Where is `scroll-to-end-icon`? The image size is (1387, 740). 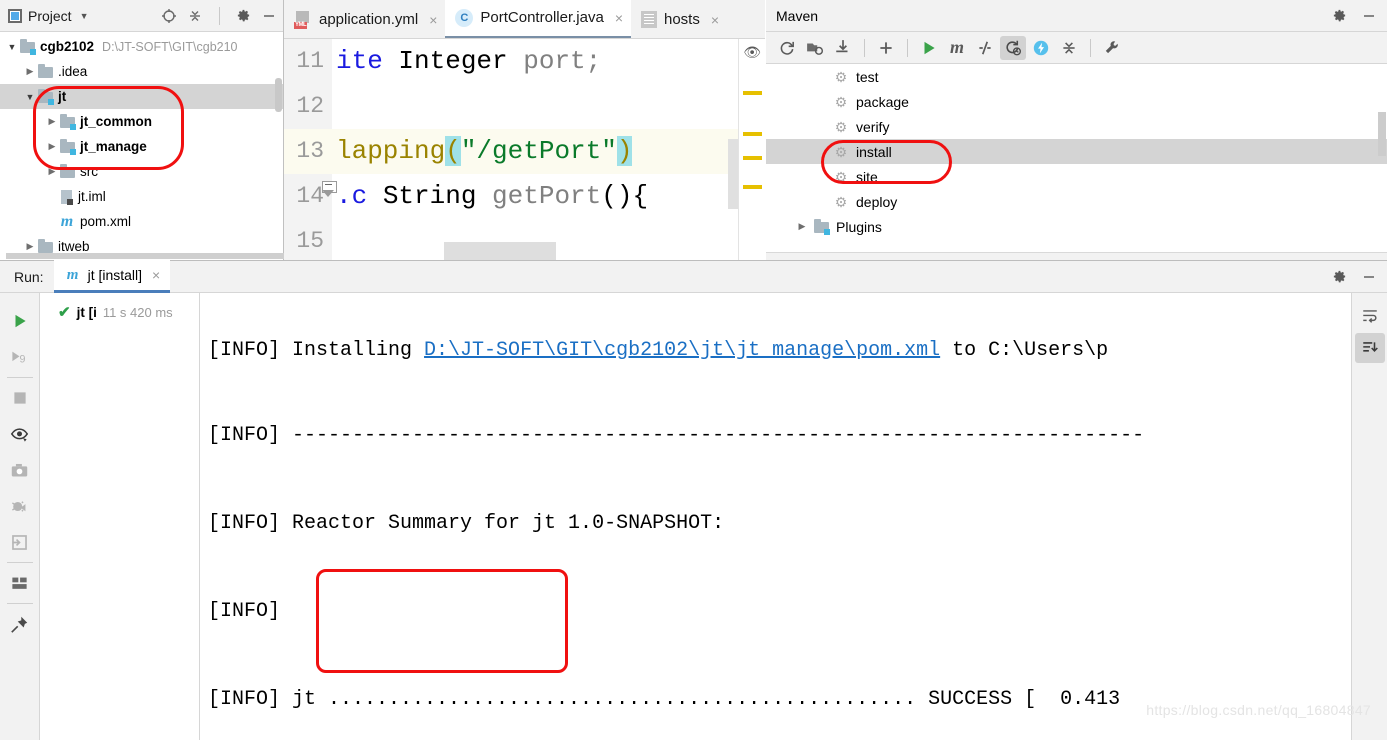 scroll-to-end-icon is located at coordinates (1369, 348).